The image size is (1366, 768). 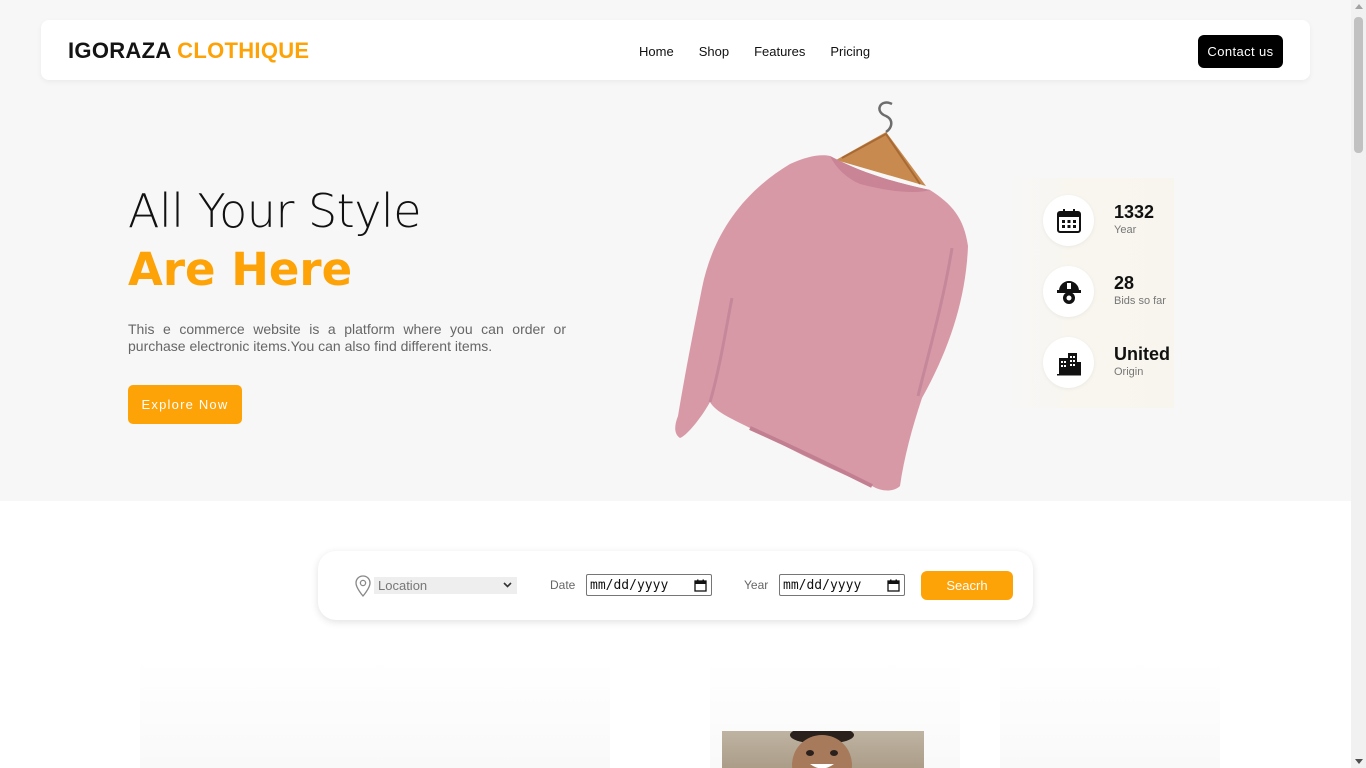 What do you see at coordinates (1358, 384) in the screenshot?
I see `vertical-scrollbar` at bounding box center [1358, 384].